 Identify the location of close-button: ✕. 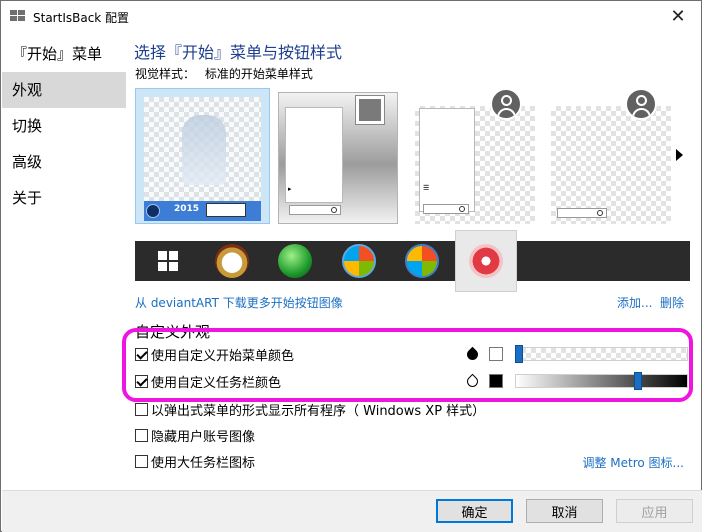
(678, 16).